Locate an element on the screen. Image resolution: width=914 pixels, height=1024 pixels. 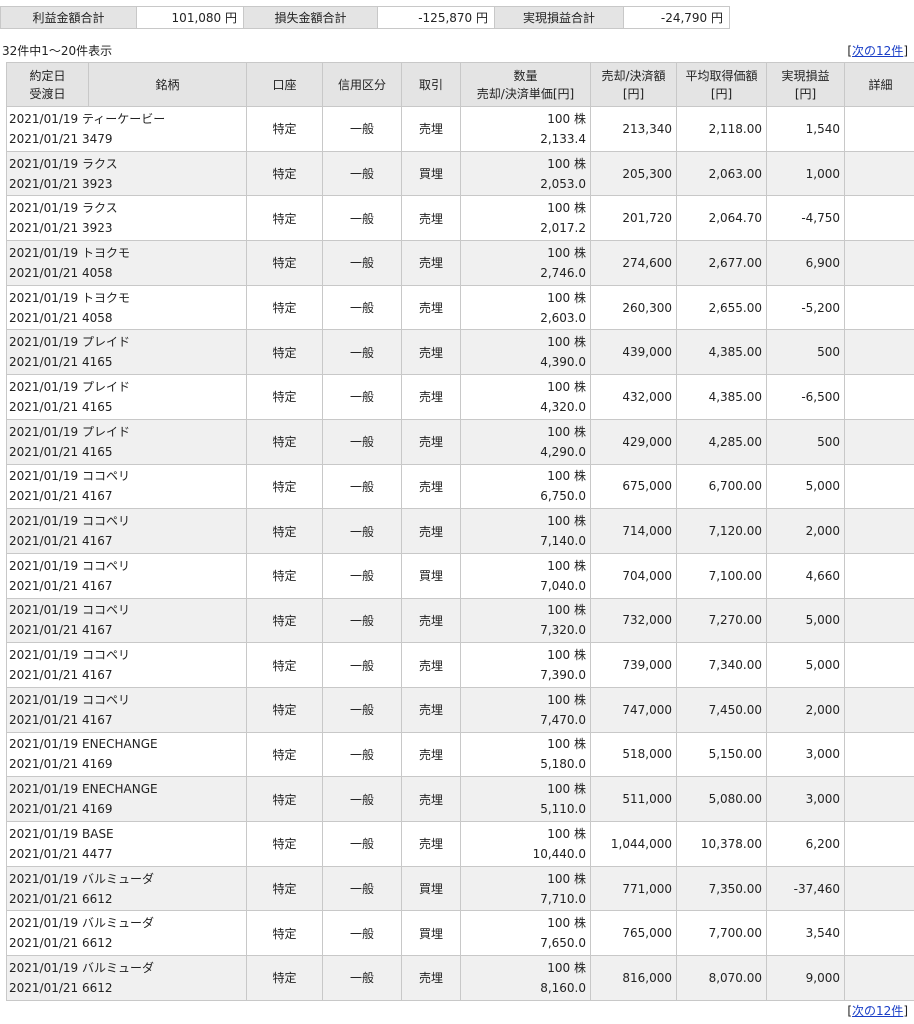
realized-pl: -5,200 is located at coordinates (805, 307).